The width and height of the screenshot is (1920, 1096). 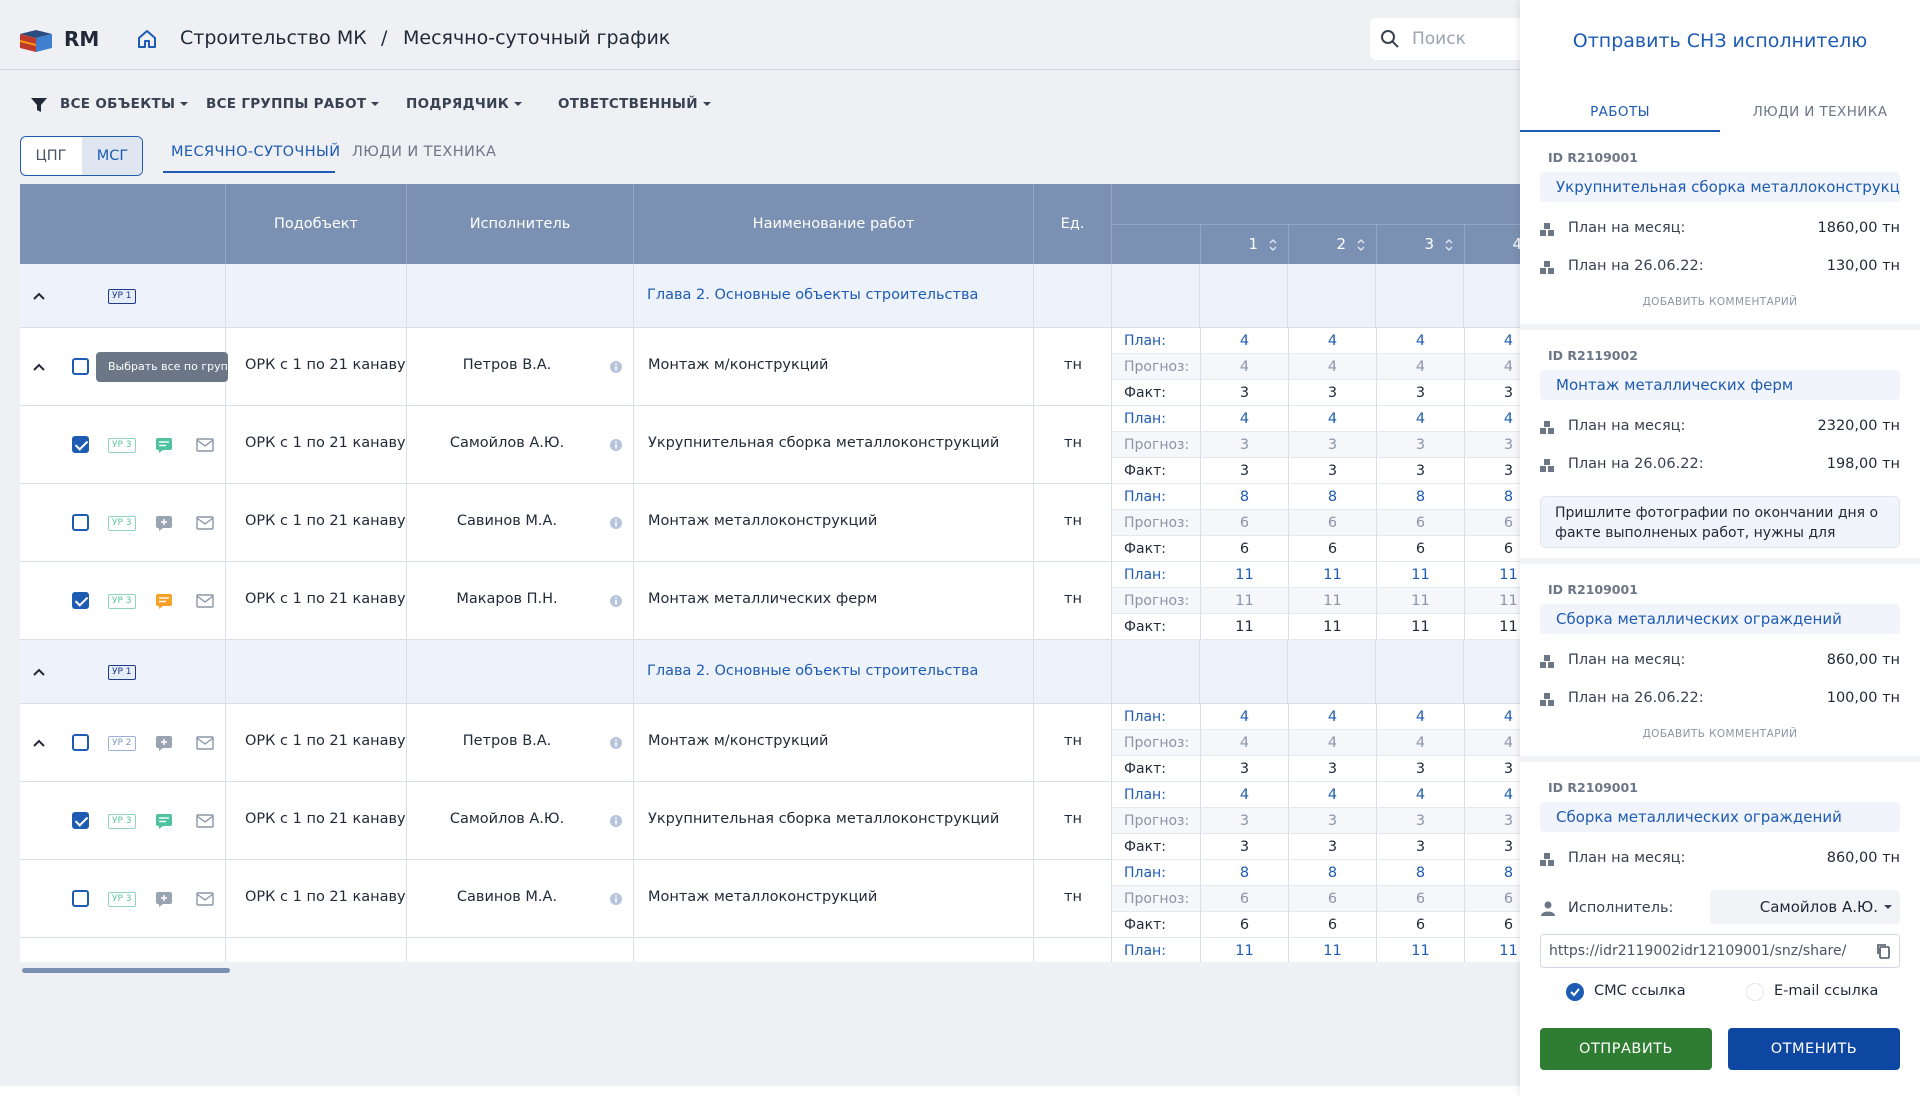 I want to click on card-work-name: Монтаж металлических ферм, so click(x=1720, y=385).